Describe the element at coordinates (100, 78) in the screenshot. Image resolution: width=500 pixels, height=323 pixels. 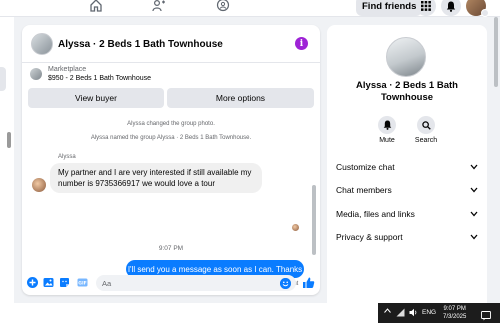
I see `listing-title: $950 - 2 Beds 1 Bath Townhouse` at that location.